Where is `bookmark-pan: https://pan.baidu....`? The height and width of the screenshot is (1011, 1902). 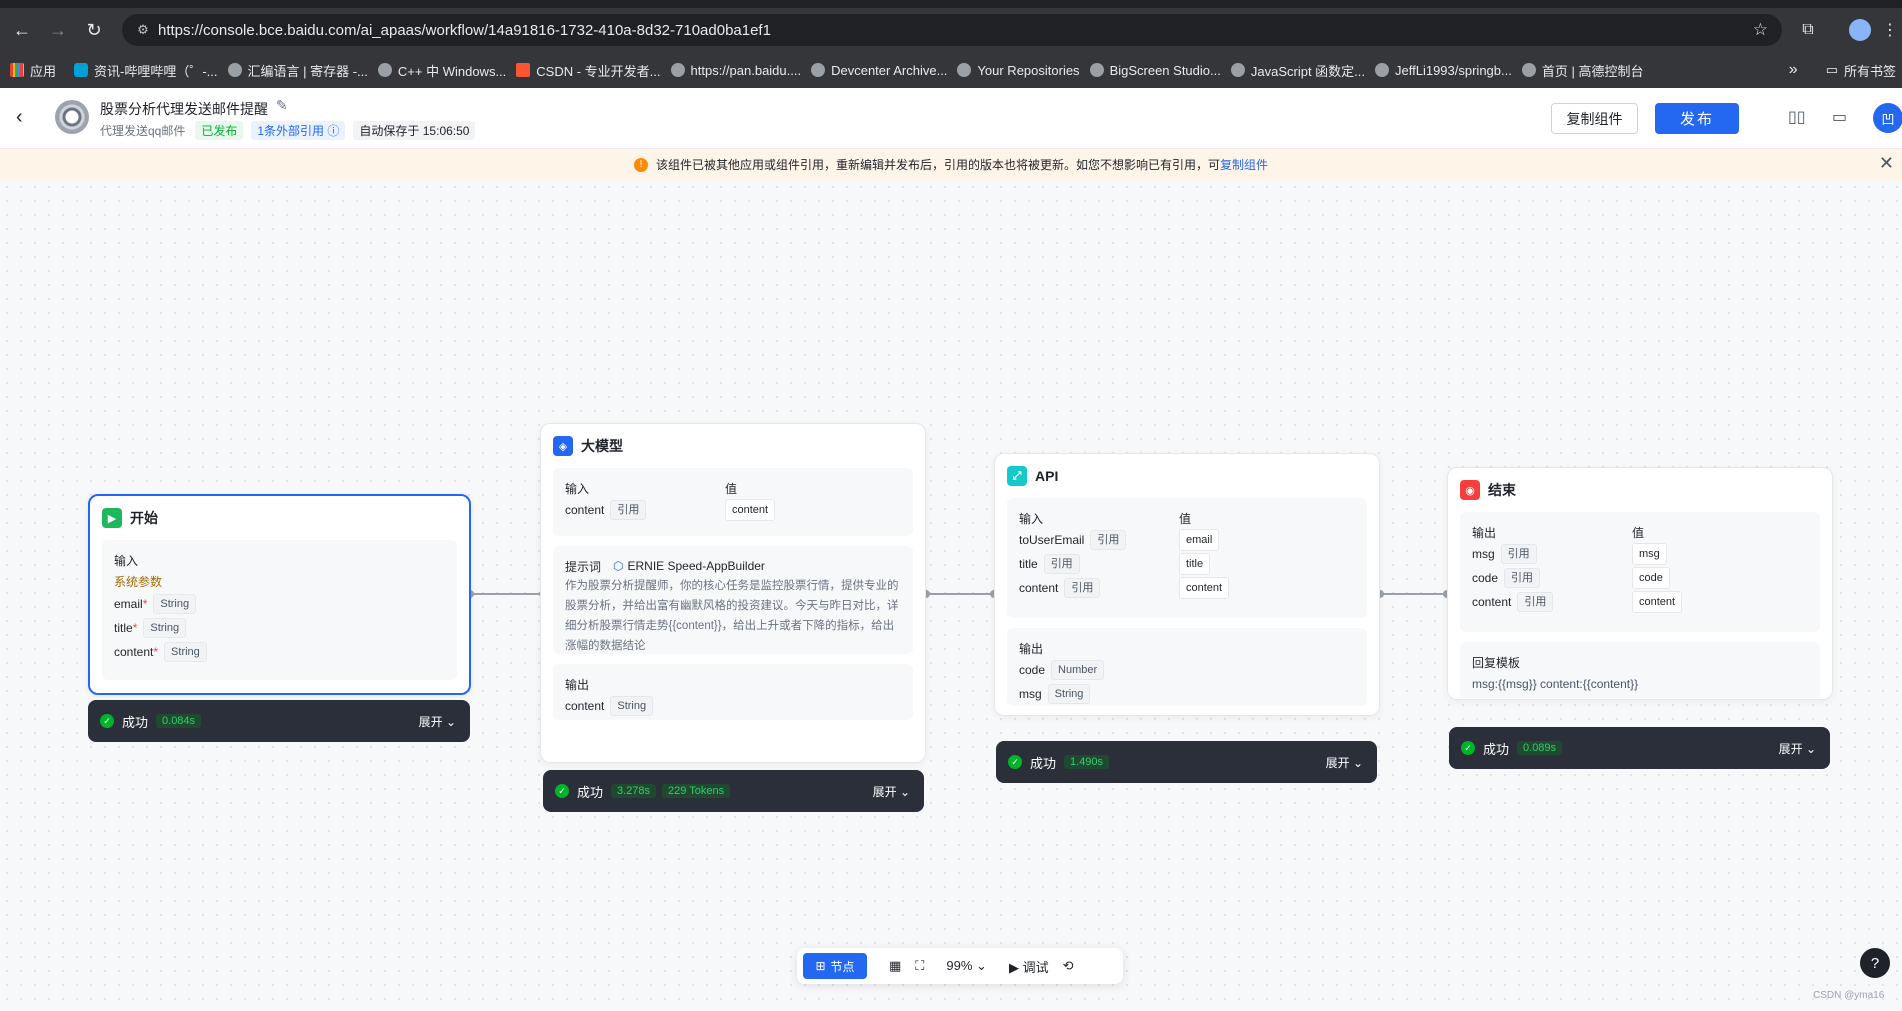
bookmark-pan: https://pan.baidu.... is located at coordinates (735, 70).